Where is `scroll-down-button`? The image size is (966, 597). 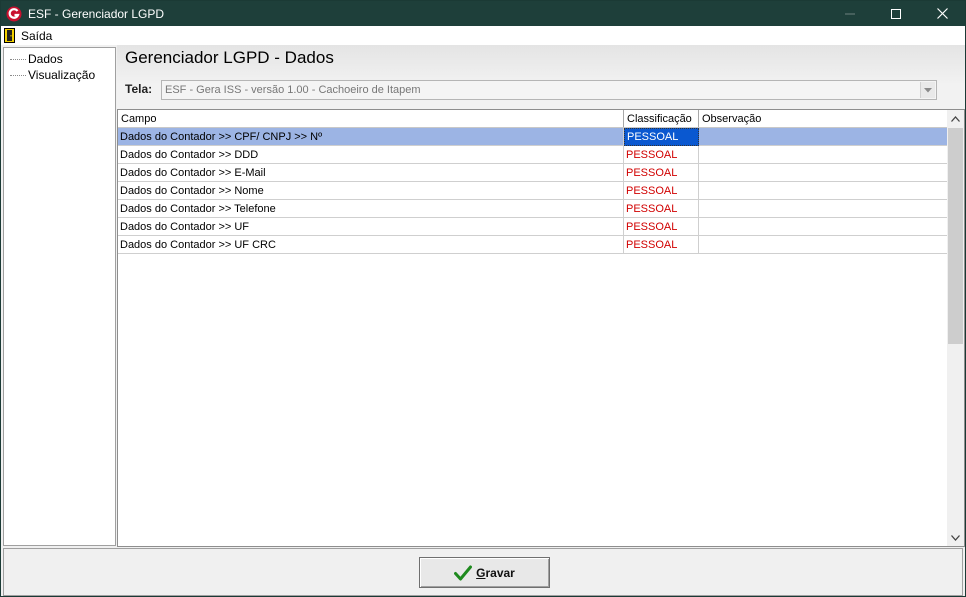
scroll-down-button is located at coordinates (955, 537).